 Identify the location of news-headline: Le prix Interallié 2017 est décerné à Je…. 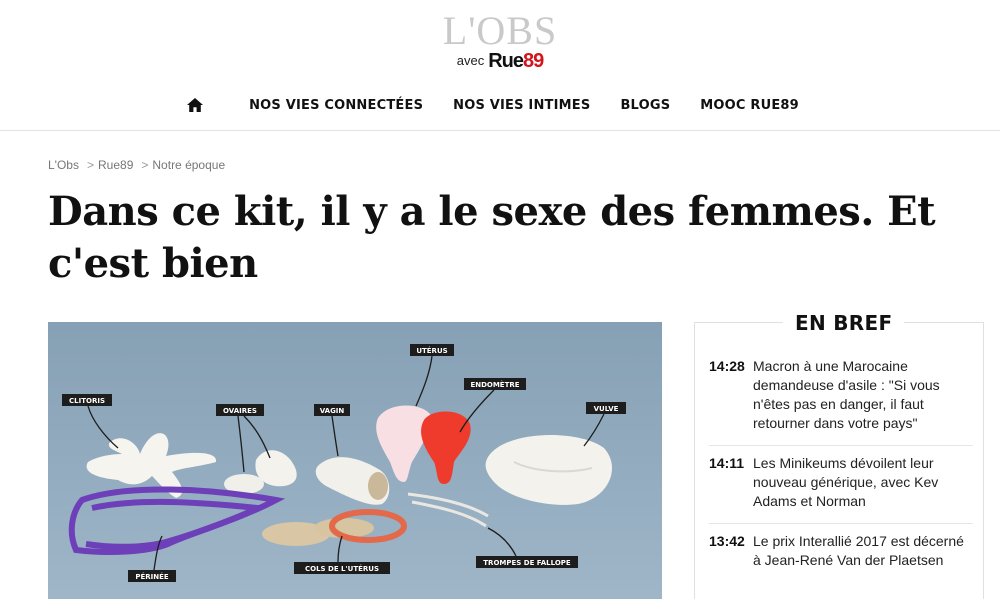
(863, 551).